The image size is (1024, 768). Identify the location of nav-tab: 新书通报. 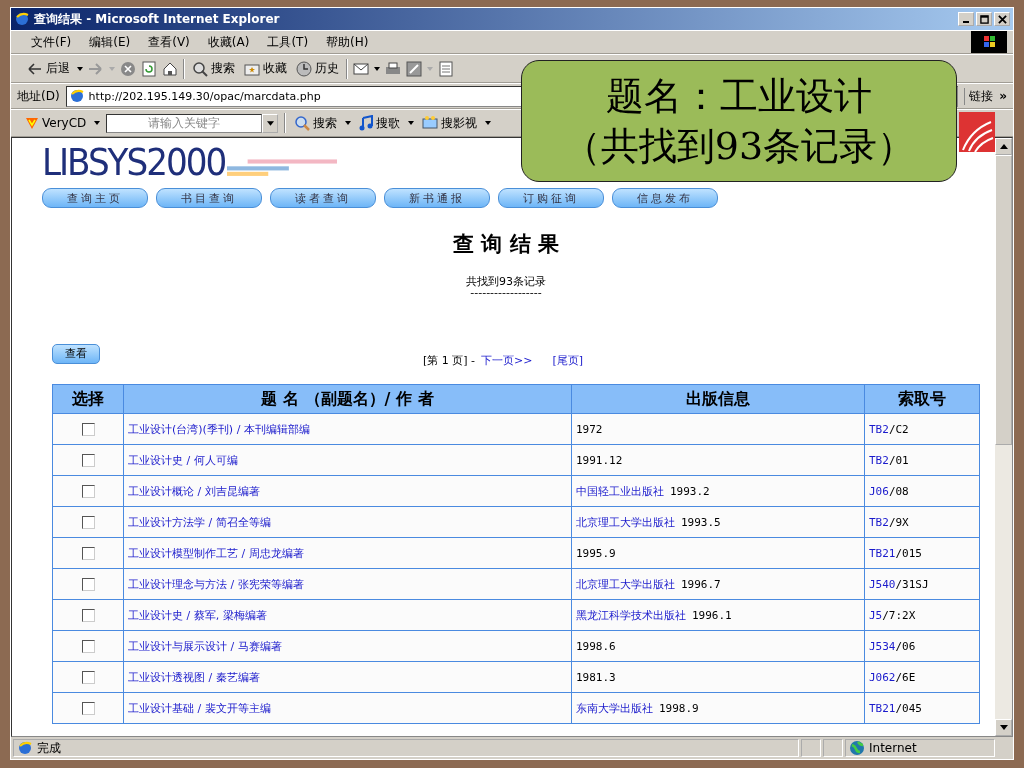
(437, 198).